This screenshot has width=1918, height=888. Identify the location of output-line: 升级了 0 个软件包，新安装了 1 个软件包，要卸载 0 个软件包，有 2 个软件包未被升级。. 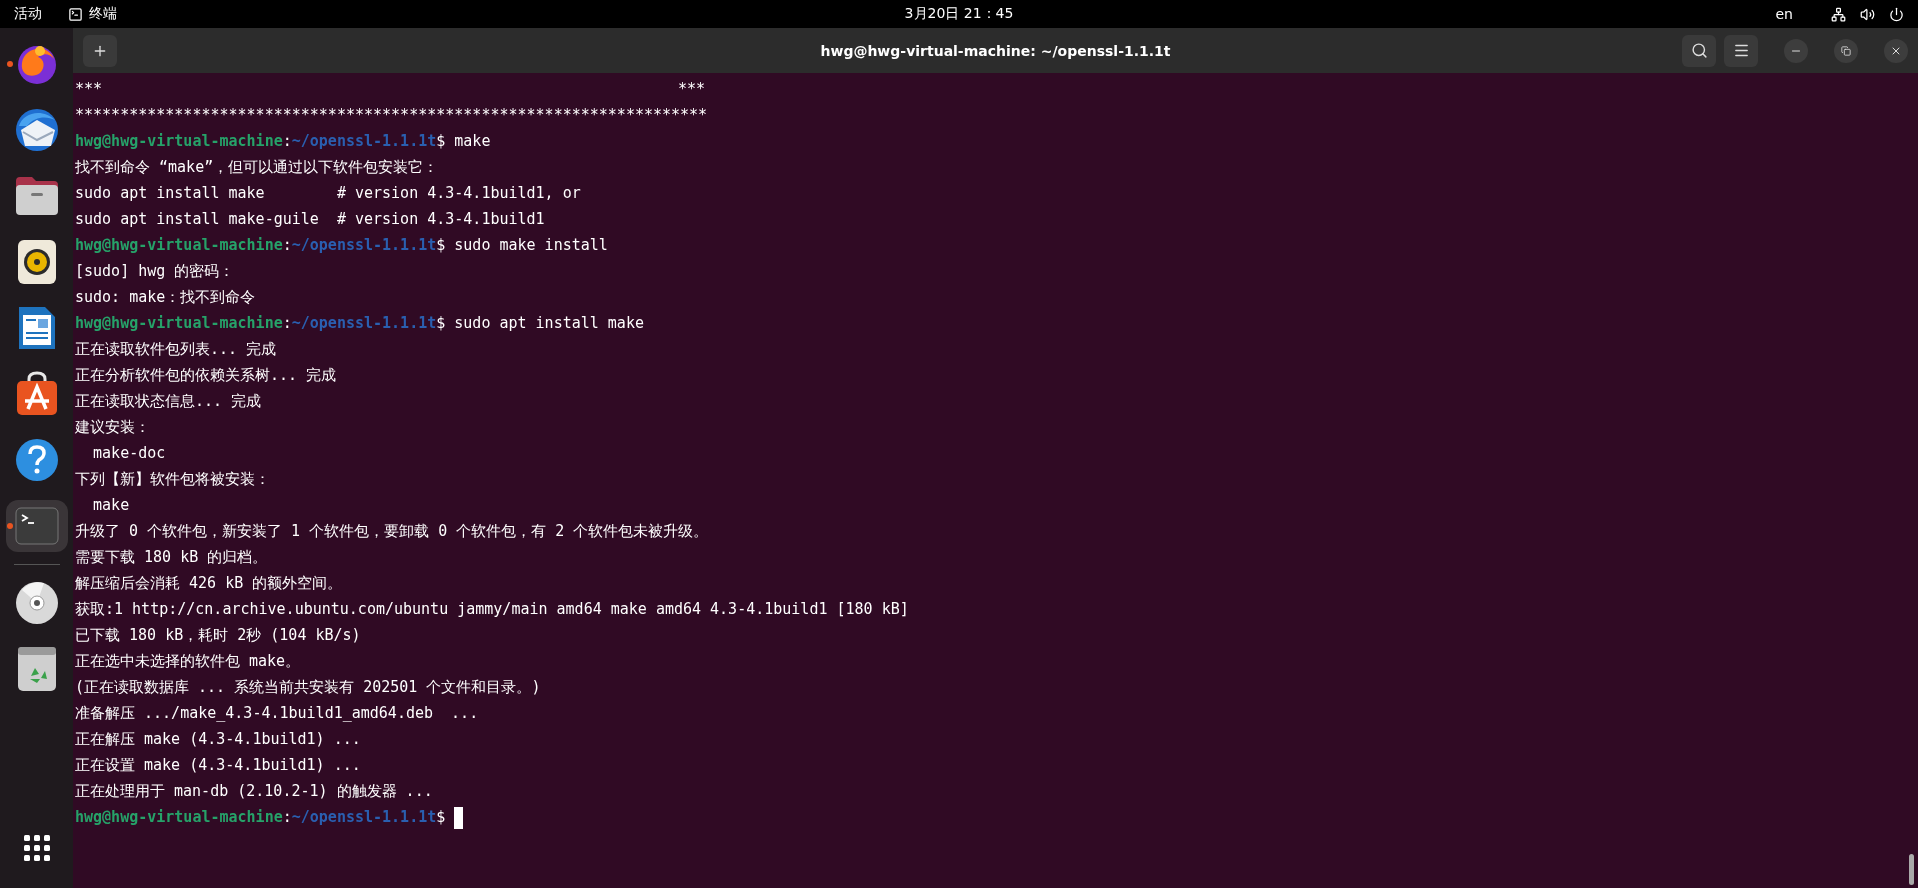
(392, 531).